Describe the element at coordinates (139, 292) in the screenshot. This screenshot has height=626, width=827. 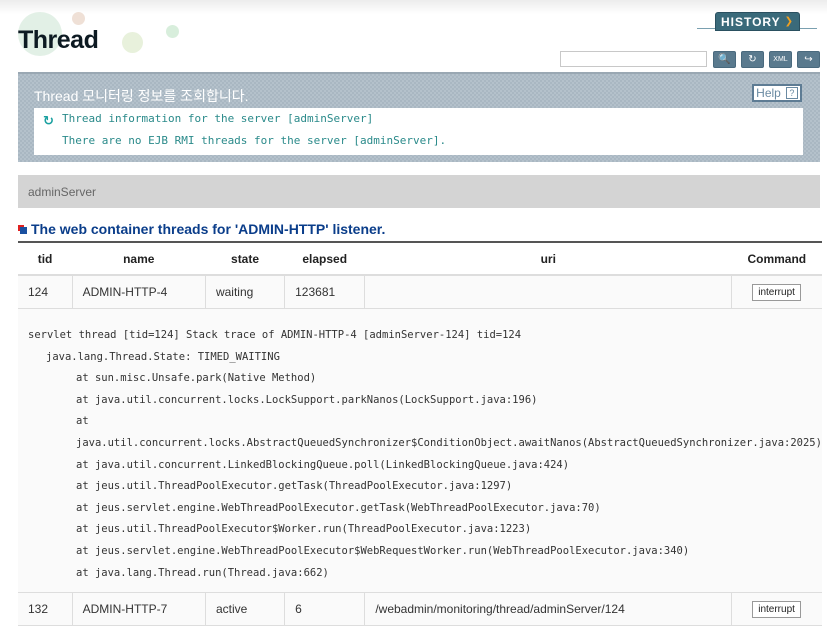
I see `cell-name: ADMIN-HTTP-4` at that location.